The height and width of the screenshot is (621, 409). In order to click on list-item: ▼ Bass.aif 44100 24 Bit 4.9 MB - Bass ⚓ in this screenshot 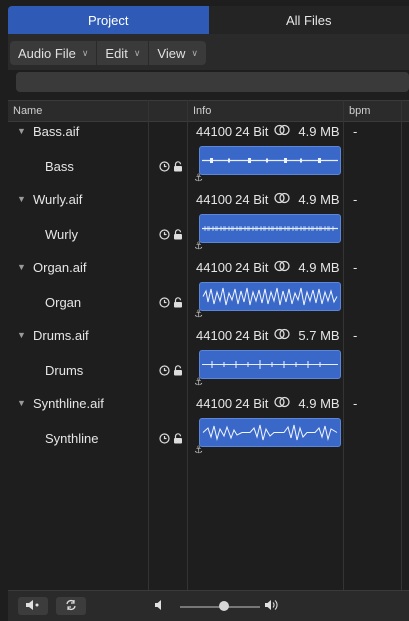, I will do `click(208, 155)`.